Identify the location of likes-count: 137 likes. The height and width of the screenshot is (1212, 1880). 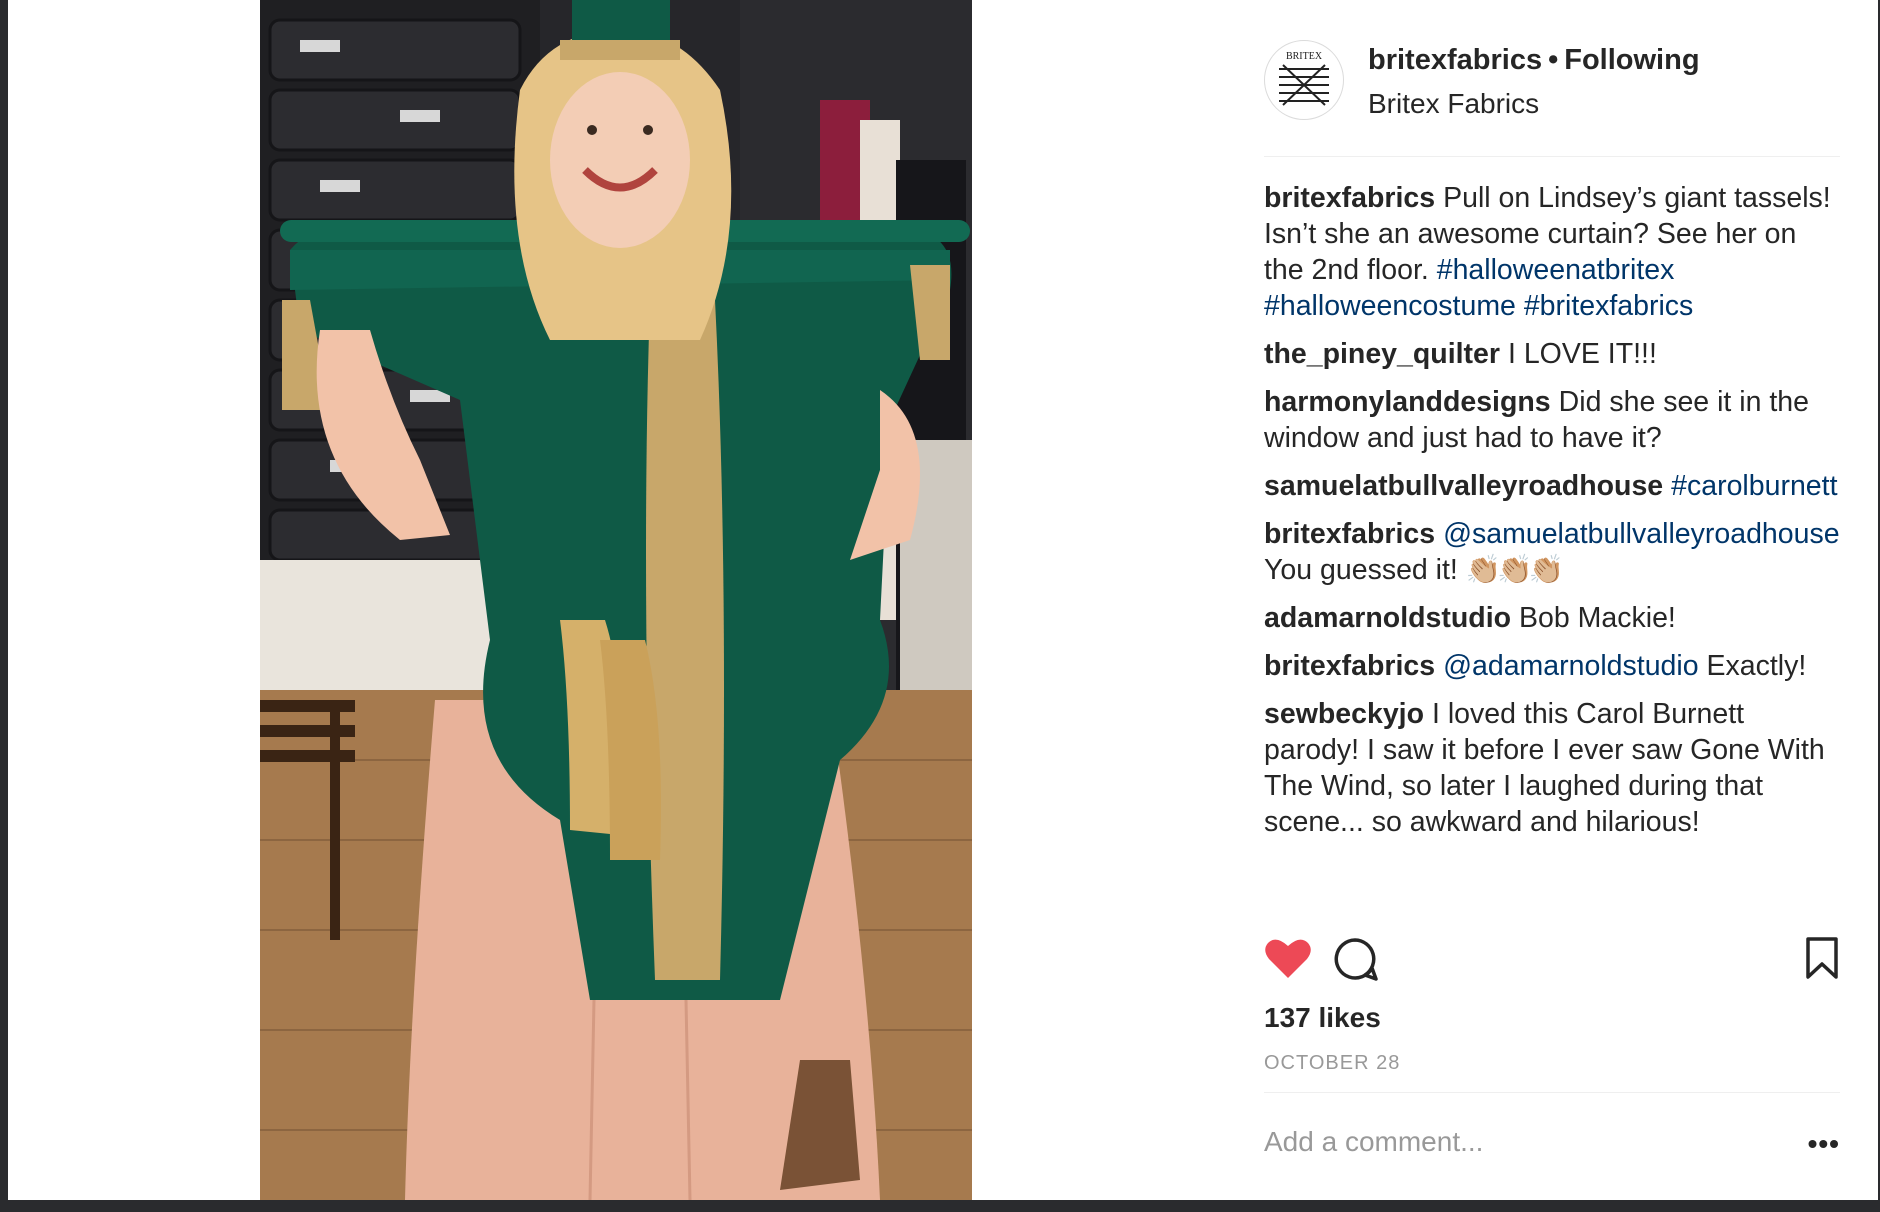
(1322, 1018).